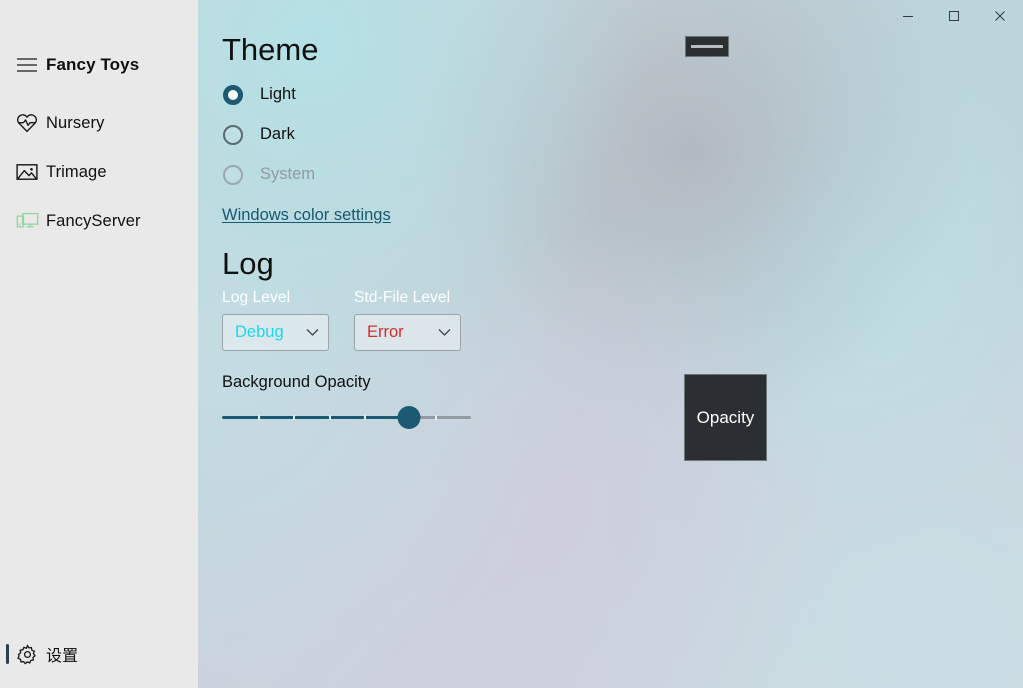 The height and width of the screenshot is (688, 1023). Describe the element at coordinates (602, 320) in the screenshot. I see `log-level-controls: Log Level Debug Std-File Level Error` at that location.